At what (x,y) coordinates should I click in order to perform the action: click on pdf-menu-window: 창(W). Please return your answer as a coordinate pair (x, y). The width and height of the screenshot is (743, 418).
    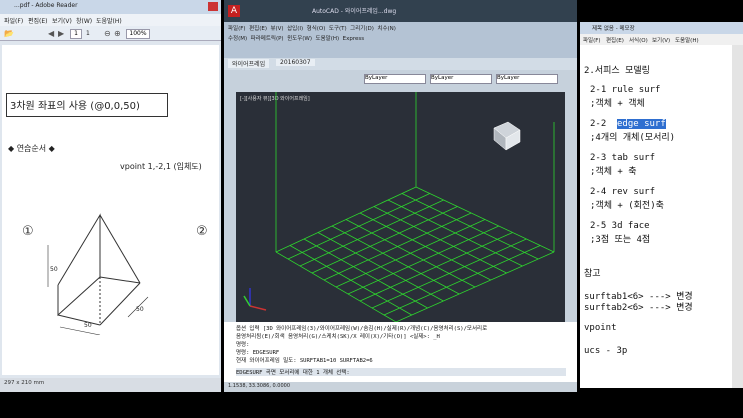
    Looking at the image, I should click on (84, 20).